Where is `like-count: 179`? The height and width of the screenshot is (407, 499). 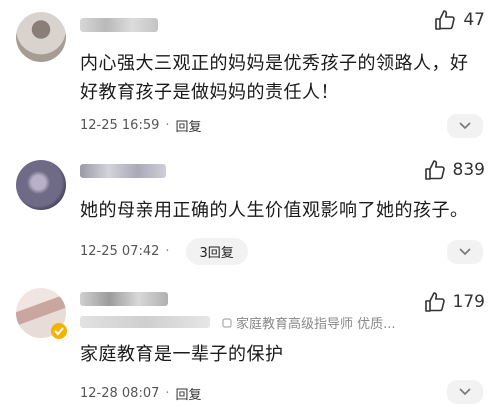
like-count: 179 is located at coordinates (468, 302).